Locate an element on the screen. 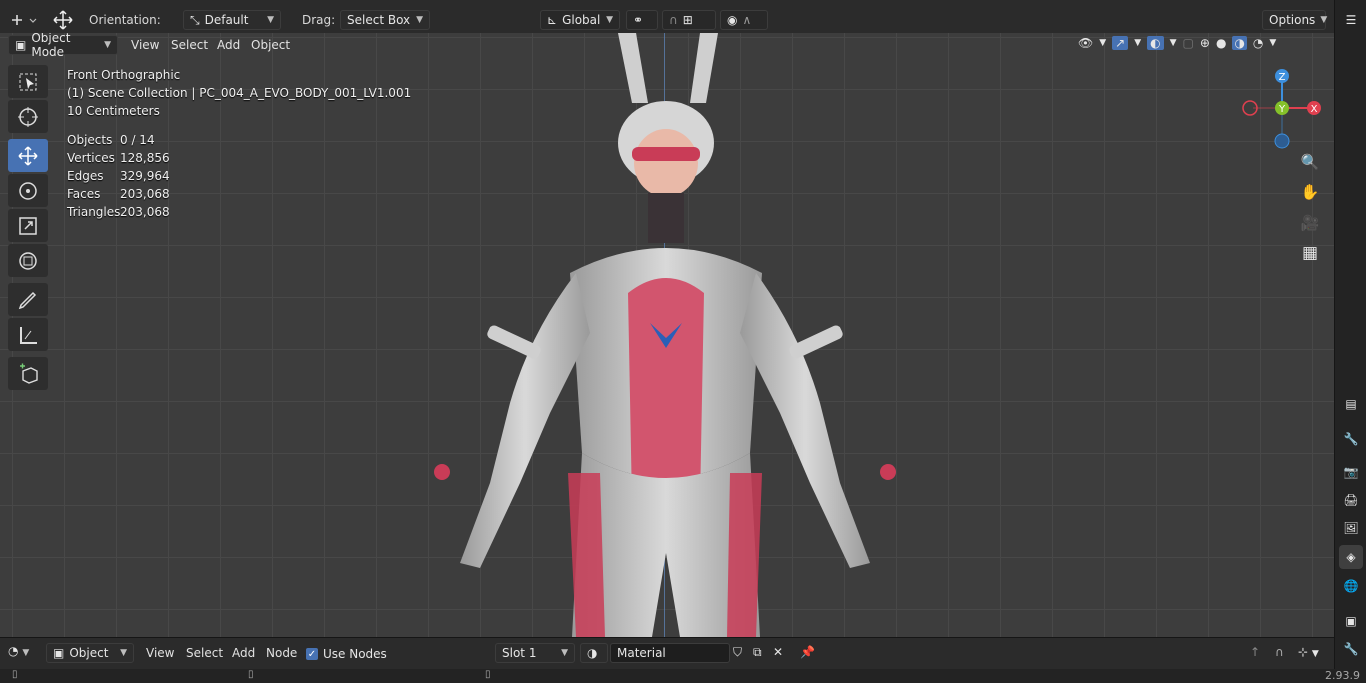  rotate-icon is located at coordinates (28, 190).